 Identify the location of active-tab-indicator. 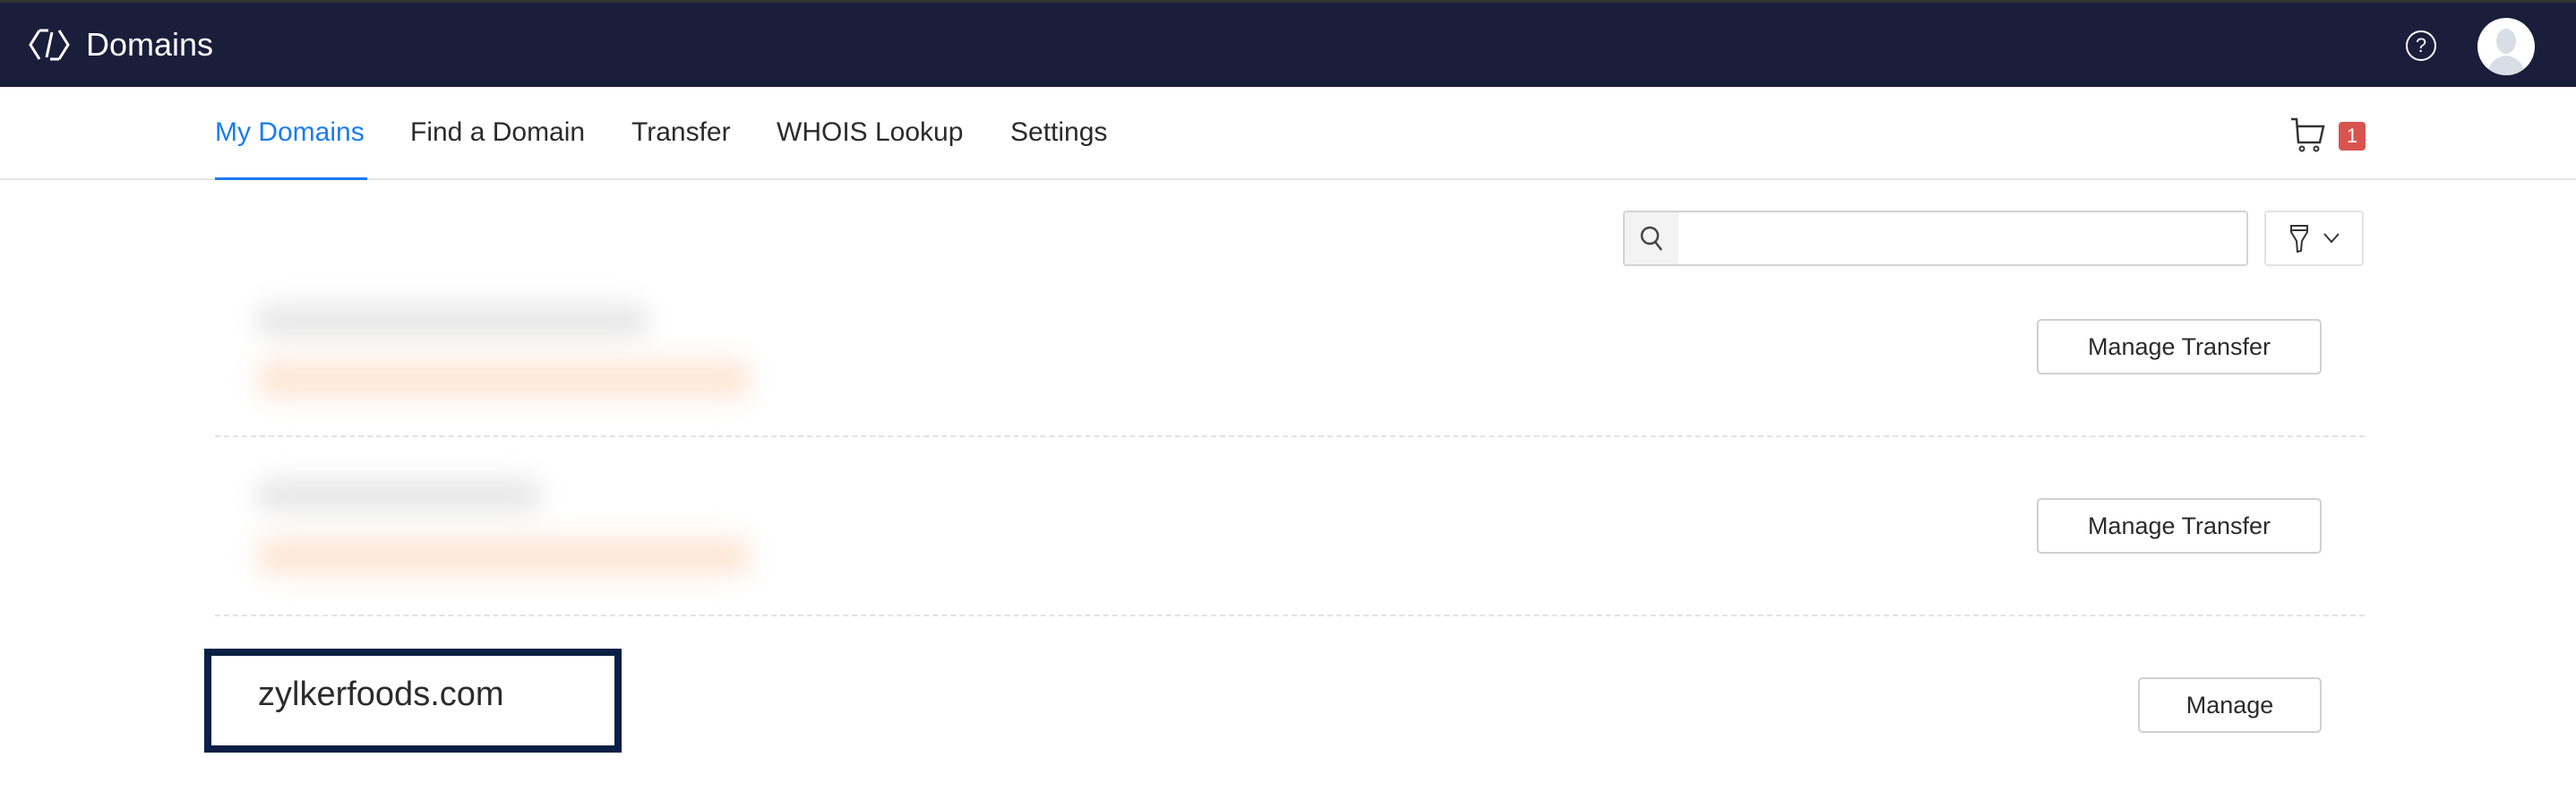
(291, 178).